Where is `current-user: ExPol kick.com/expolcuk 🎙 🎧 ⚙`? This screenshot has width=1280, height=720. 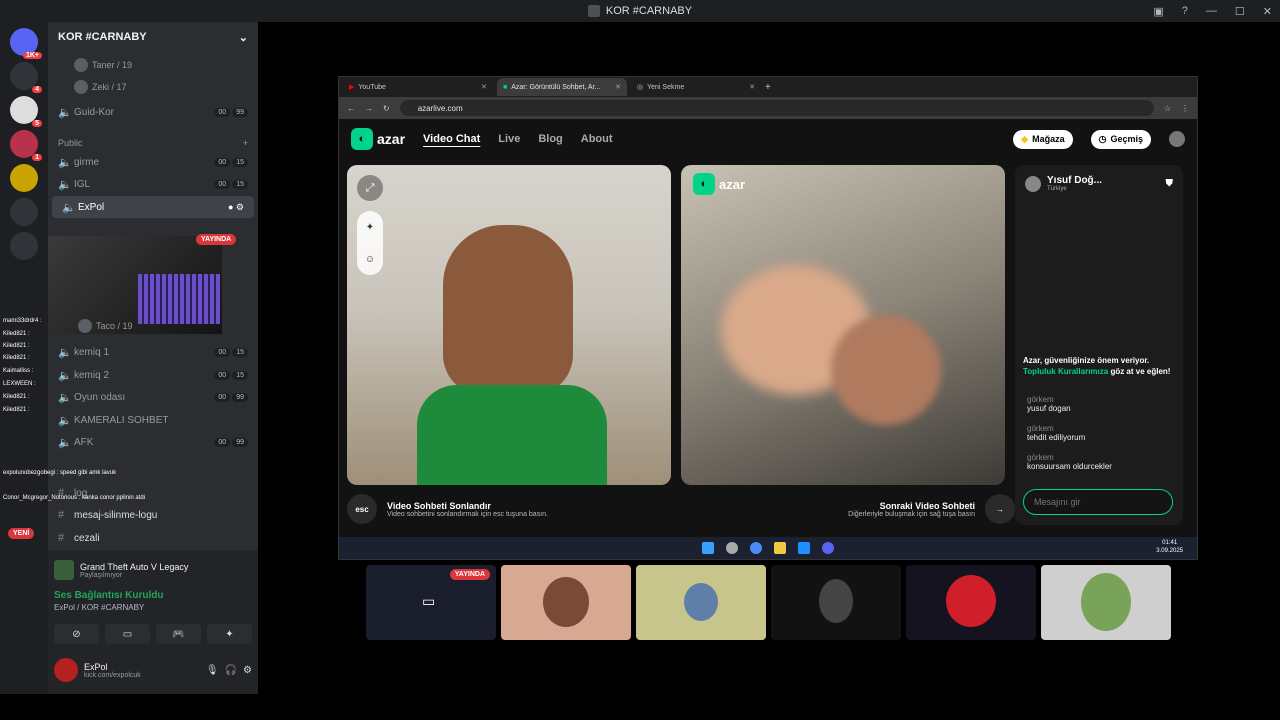 current-user: ExPol kick.com/expolcuk 🎙 🎧 ⚙ is located at coordinates (153, 670).